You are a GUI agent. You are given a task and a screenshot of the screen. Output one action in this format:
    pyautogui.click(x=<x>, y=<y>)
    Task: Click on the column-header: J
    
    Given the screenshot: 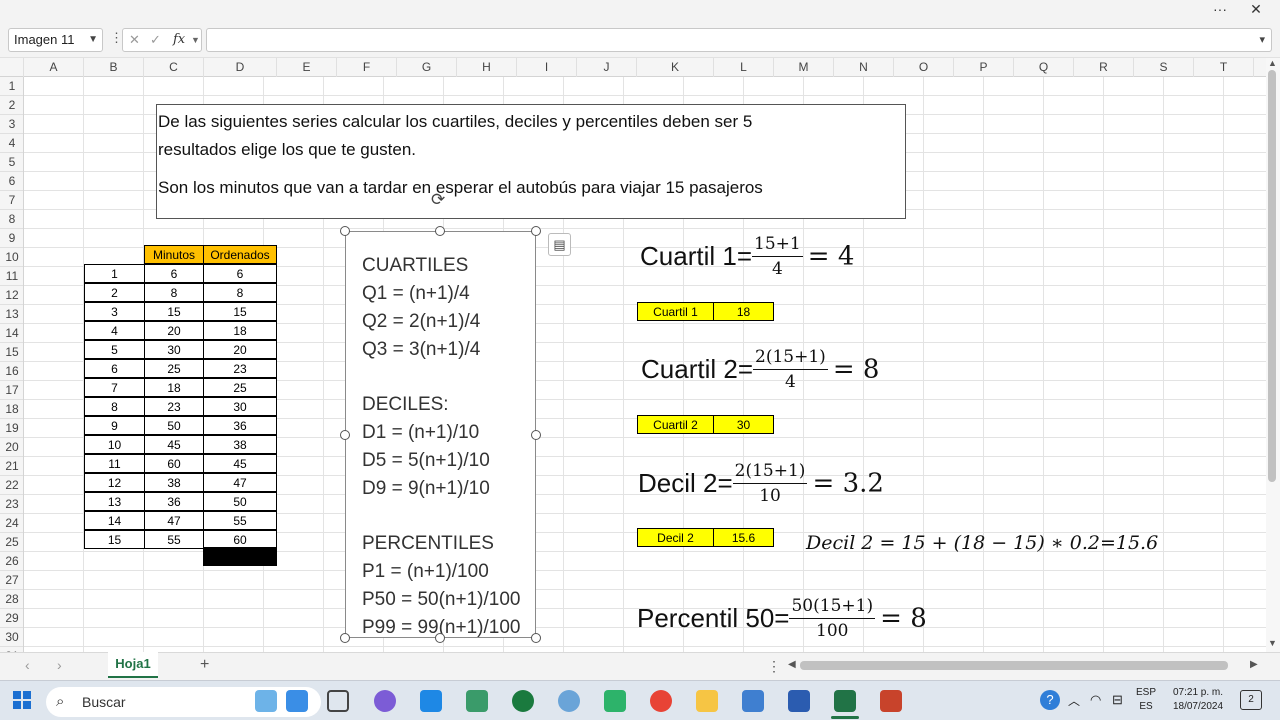 What is the action you would take?
    pyautogui.click(x=607, y=67)
    